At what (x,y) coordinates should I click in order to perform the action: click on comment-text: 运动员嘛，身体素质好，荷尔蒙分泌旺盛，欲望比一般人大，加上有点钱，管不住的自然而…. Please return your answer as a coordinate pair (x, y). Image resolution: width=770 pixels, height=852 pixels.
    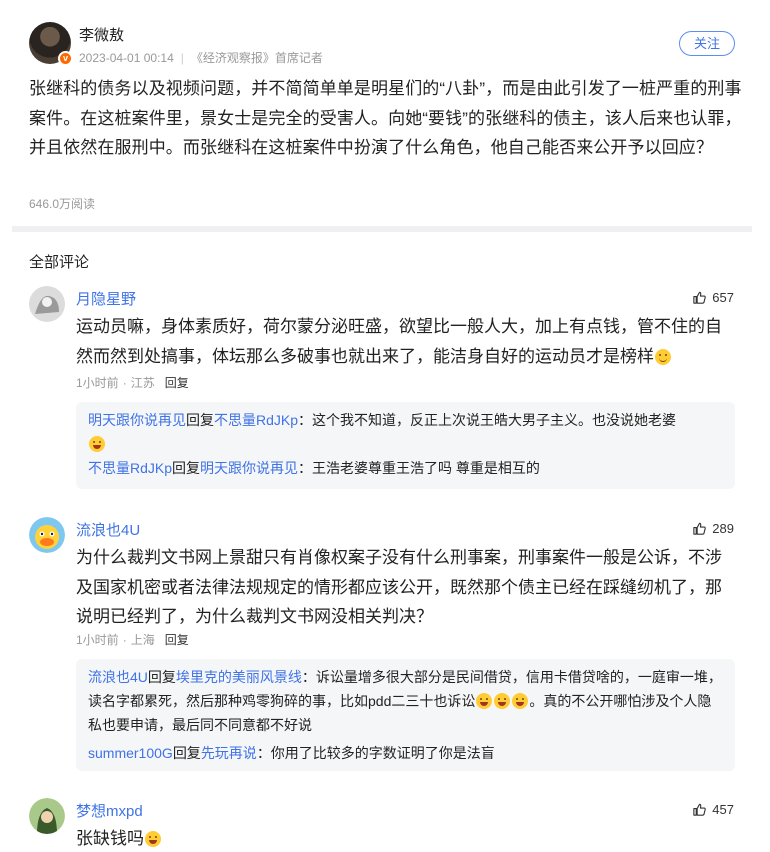
    Looking at the image, I should click on (399, 341).